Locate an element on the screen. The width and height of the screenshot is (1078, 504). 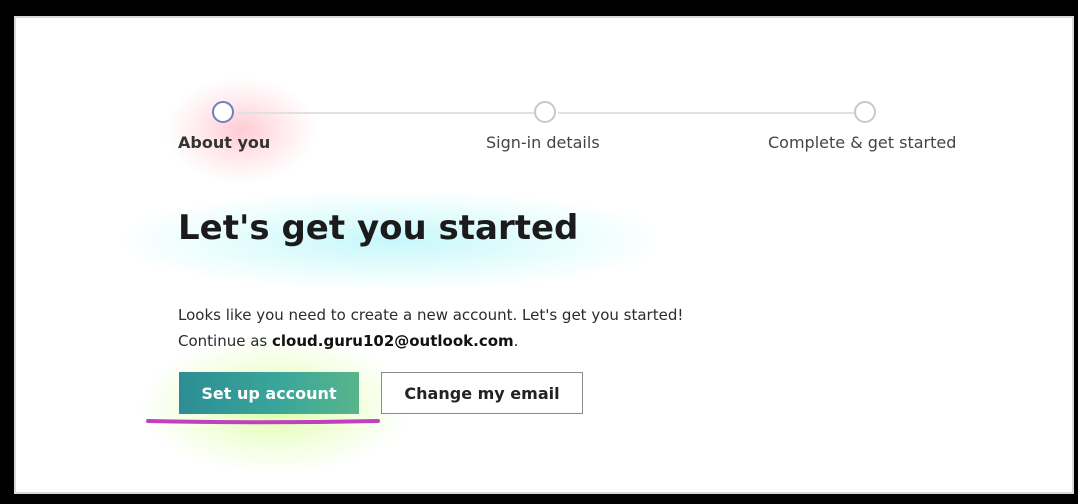
step-label-about-you: About you is located at coordinates (224, 142).